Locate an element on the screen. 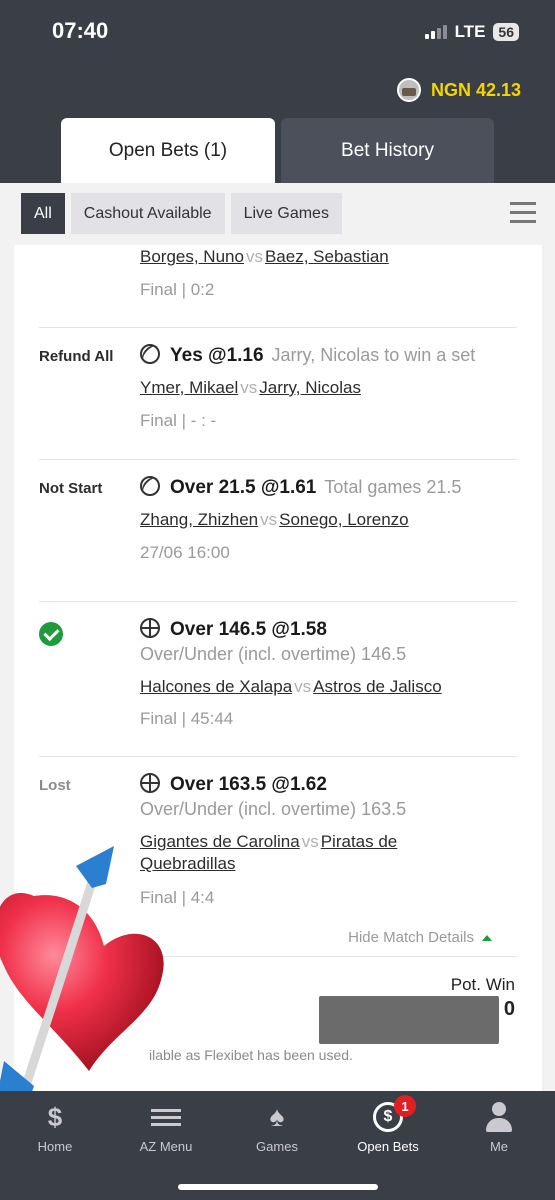  nav-open-bets: $ 1 Open Bets is located at coordinates (388, 1124).